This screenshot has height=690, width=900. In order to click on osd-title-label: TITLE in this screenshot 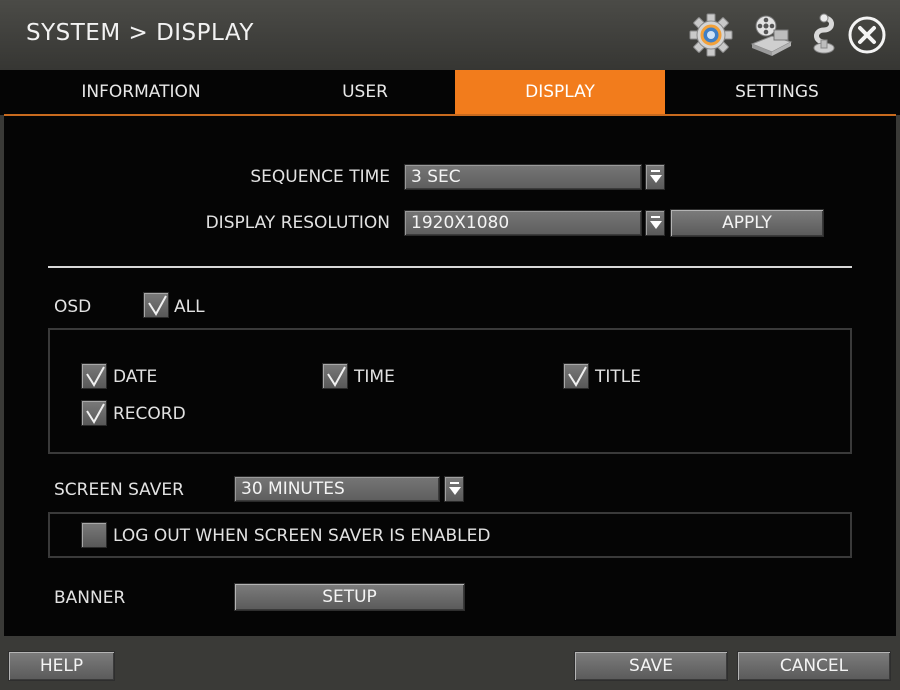, I will do `click(618, 377)`.